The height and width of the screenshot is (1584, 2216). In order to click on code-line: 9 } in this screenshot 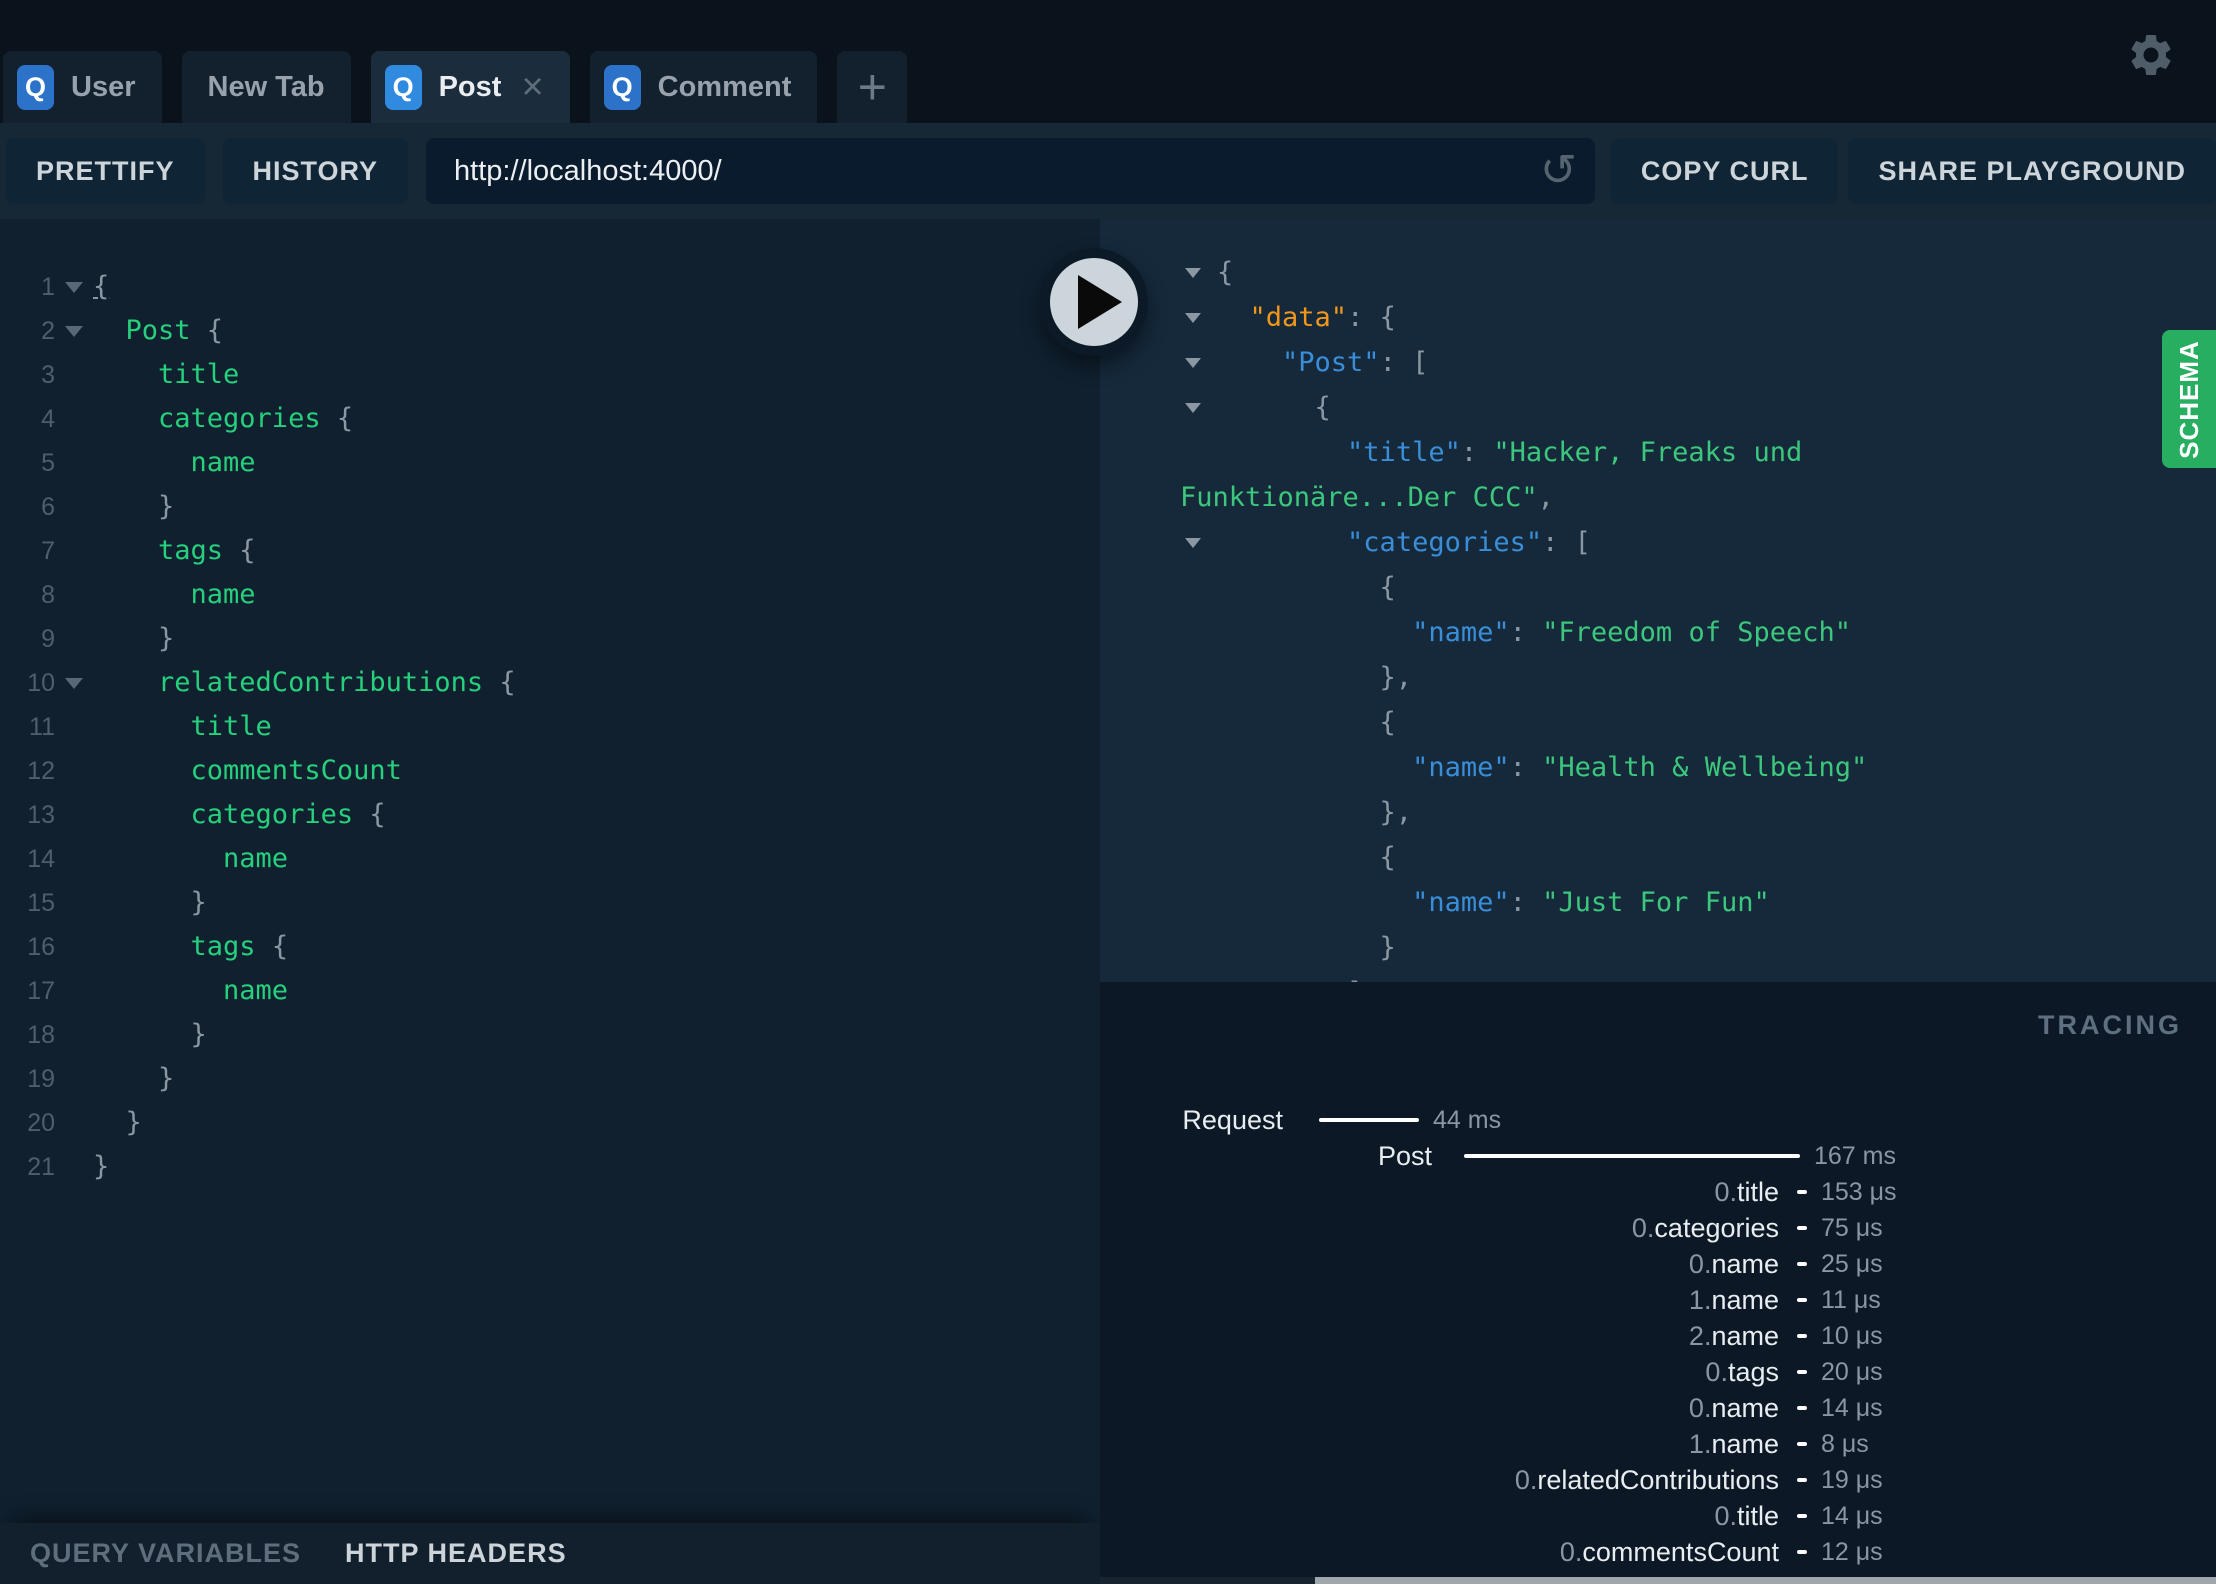, I will do `click(550, 639)`.